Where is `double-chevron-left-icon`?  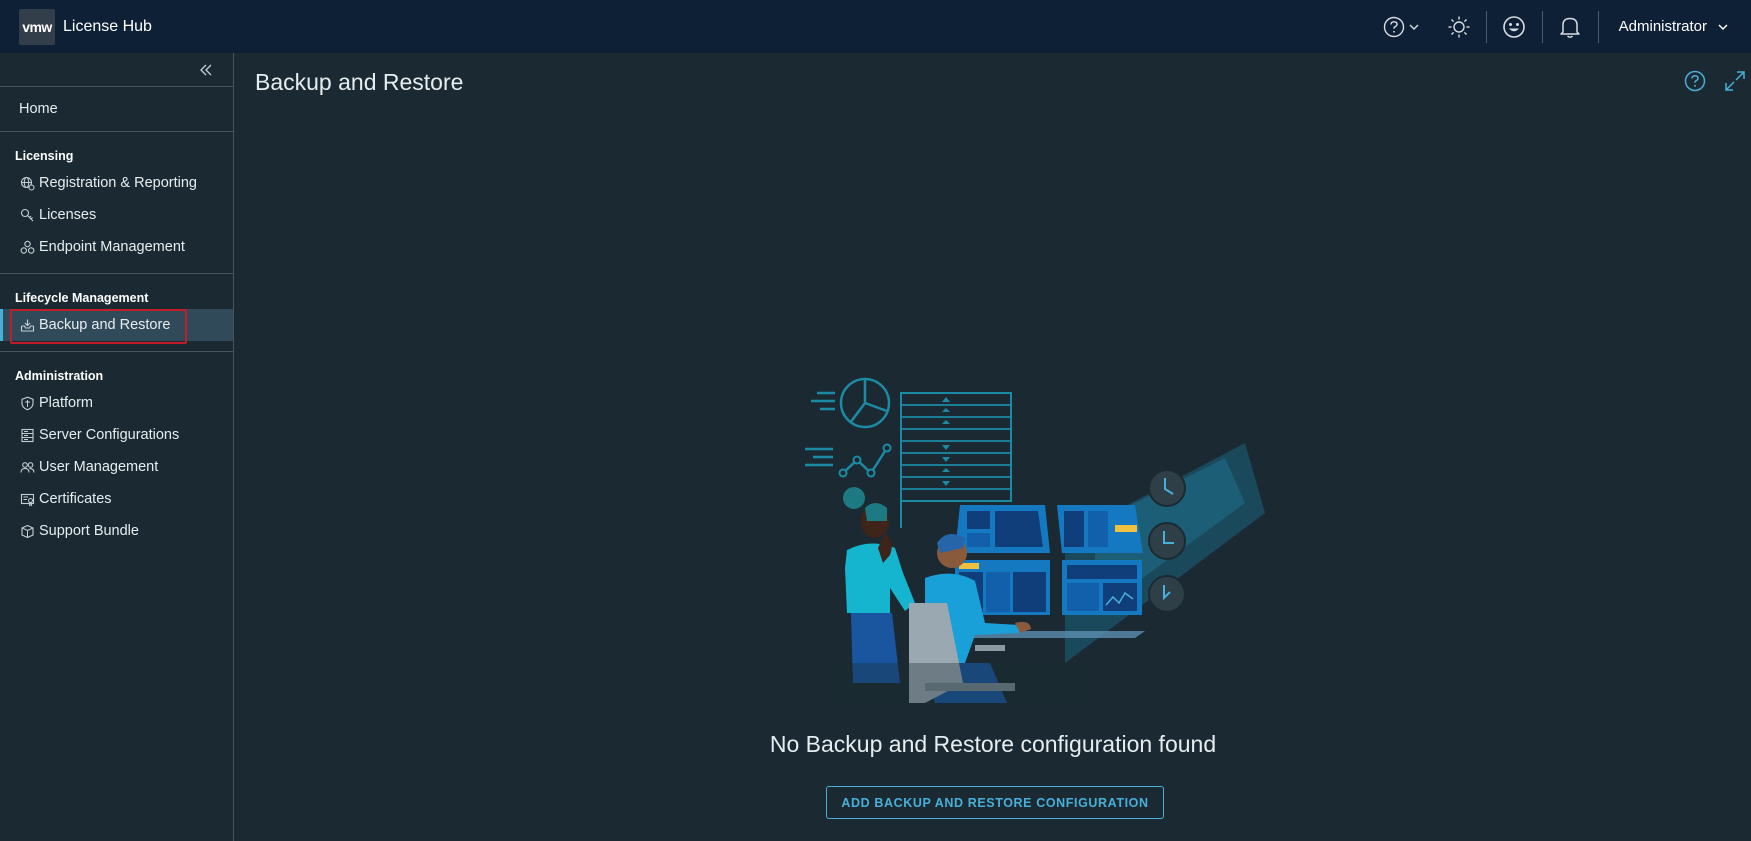
double-chevron-left-icon is located at coordinates (206, 70).